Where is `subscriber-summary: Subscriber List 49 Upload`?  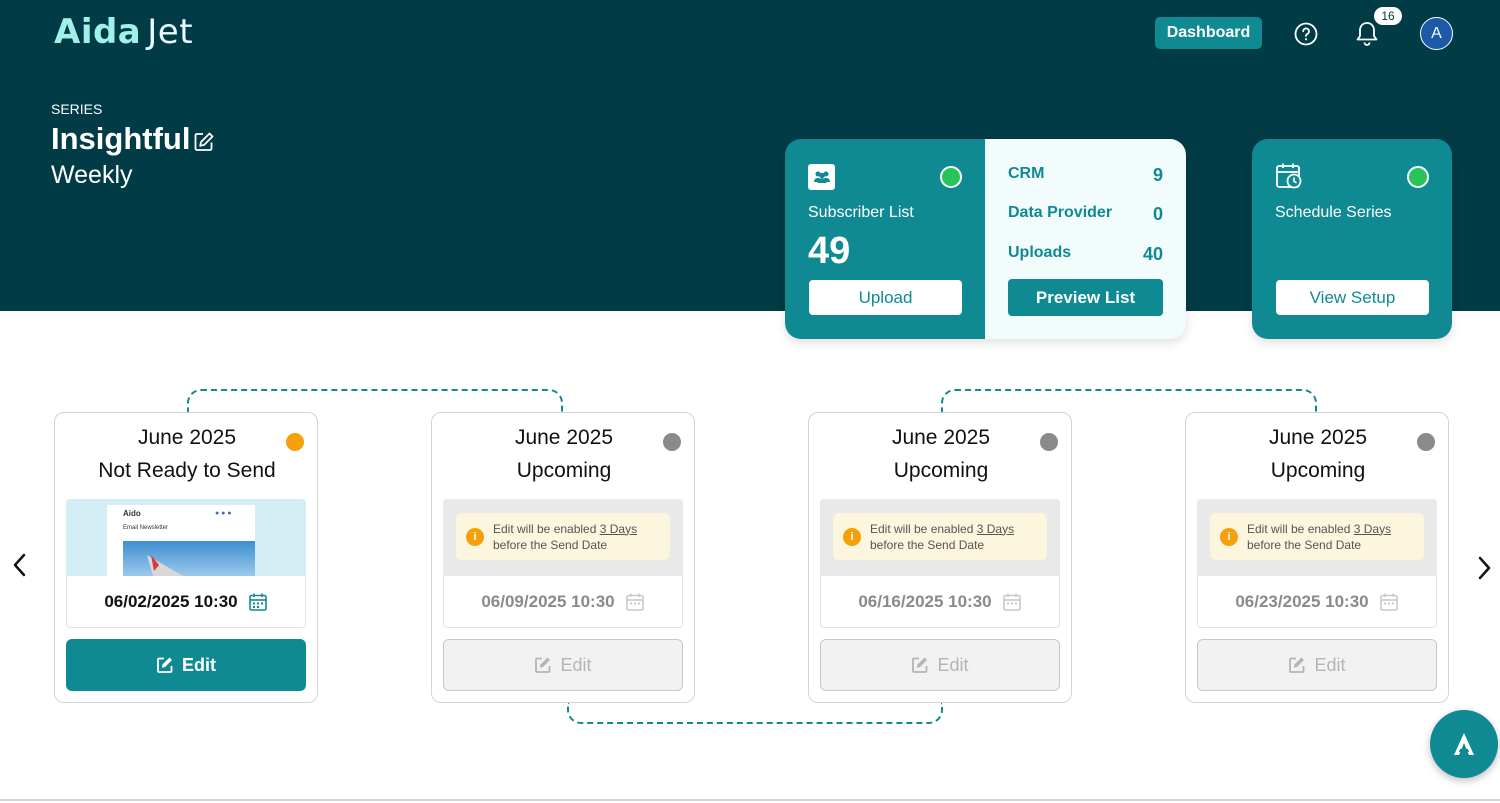 subscriber-summary: Subscriber List 49 Upload is located at coordinates (885, 239).